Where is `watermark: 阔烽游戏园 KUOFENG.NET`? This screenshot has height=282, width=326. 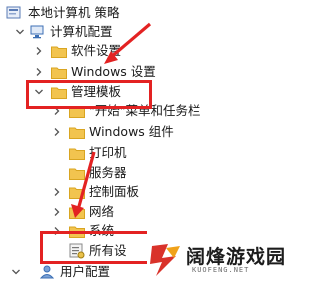
watermark: 阔烽游戏园 KUOFENG.NET is located at coordinates (236, 260).